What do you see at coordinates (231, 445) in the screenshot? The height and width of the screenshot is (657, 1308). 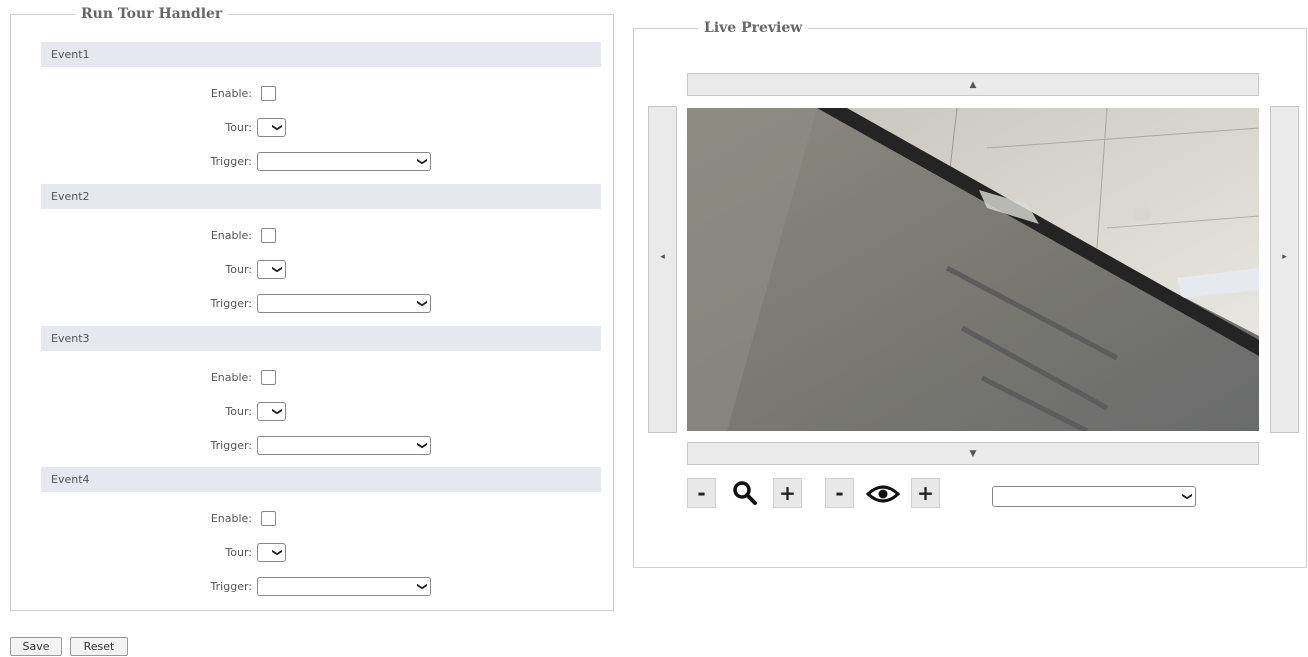 I see `trigger-label-3: Trigger:` at bounding box center [231, 445].